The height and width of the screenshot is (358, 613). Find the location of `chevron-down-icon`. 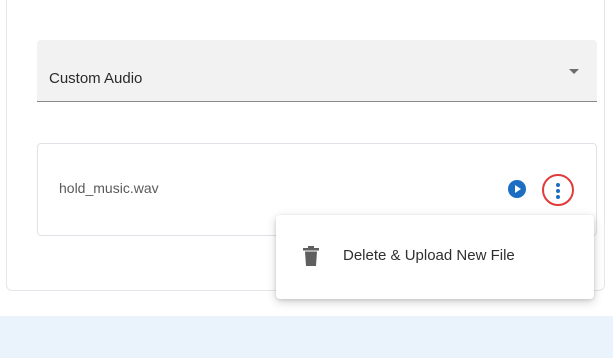

chevron-down-icon is located at coordinates (574, 71).